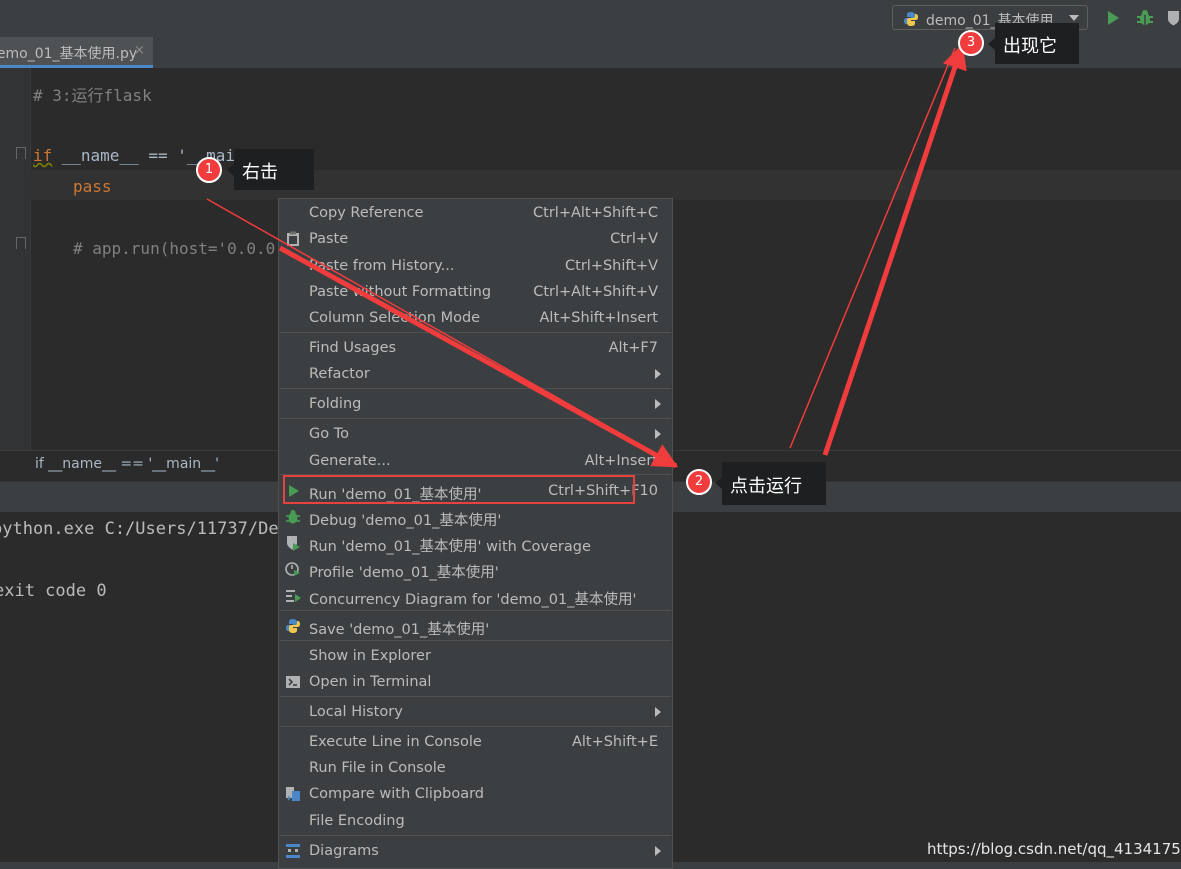 The image size is (1181, 869). What do you see at coordinates (1054, 849) in the screenshot?
I see `watermark: https://blog.csdn.net/qq_41341757` at bounding box center [1054, 849].